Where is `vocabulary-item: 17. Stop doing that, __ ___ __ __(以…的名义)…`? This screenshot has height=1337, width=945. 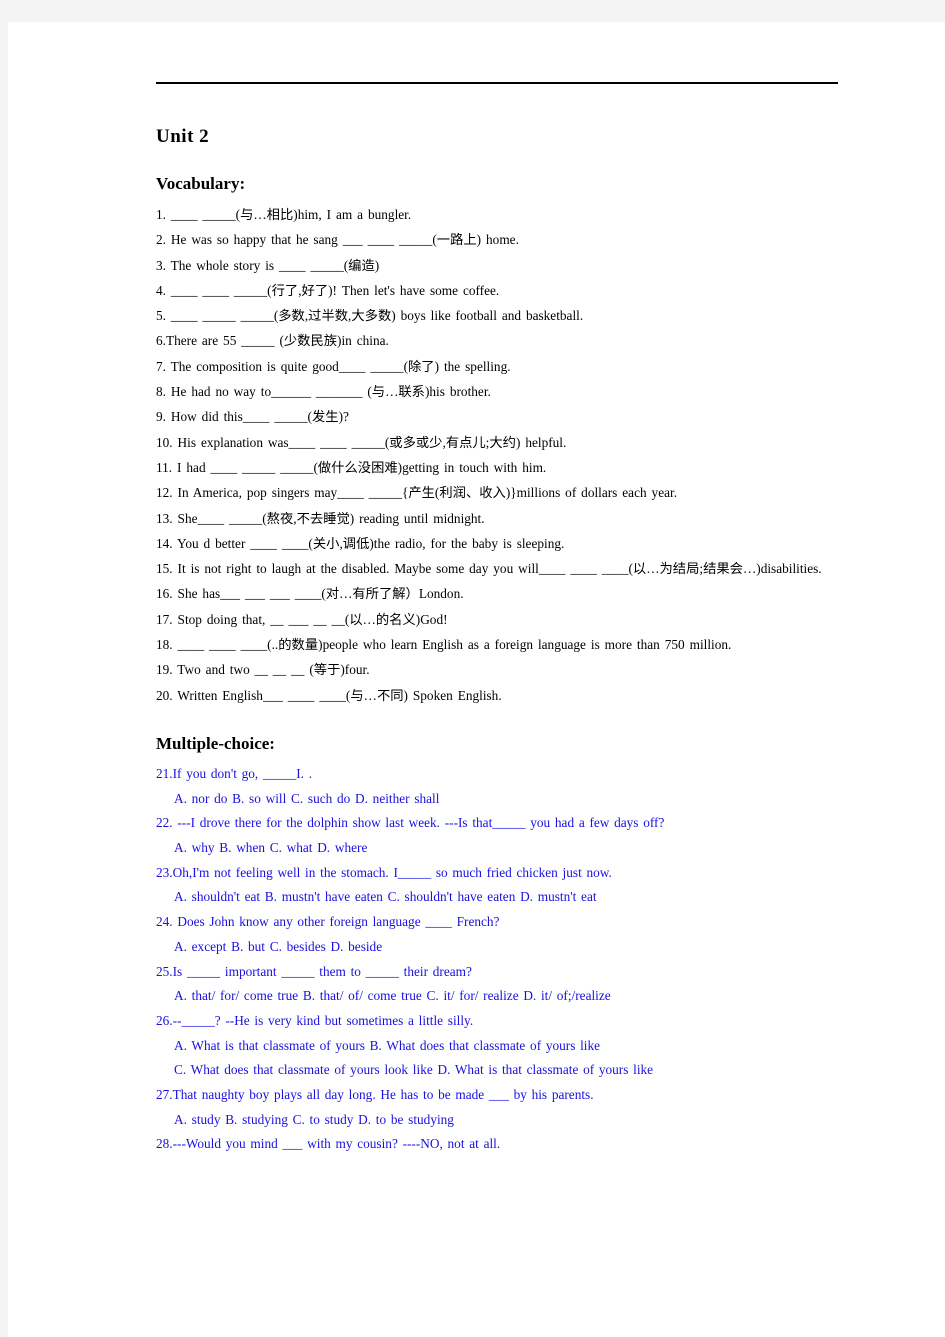
vocabulary-item: 17. Stop doing that, __ ___ __ __(以…的名义)… is located at coordinates (302, 619).